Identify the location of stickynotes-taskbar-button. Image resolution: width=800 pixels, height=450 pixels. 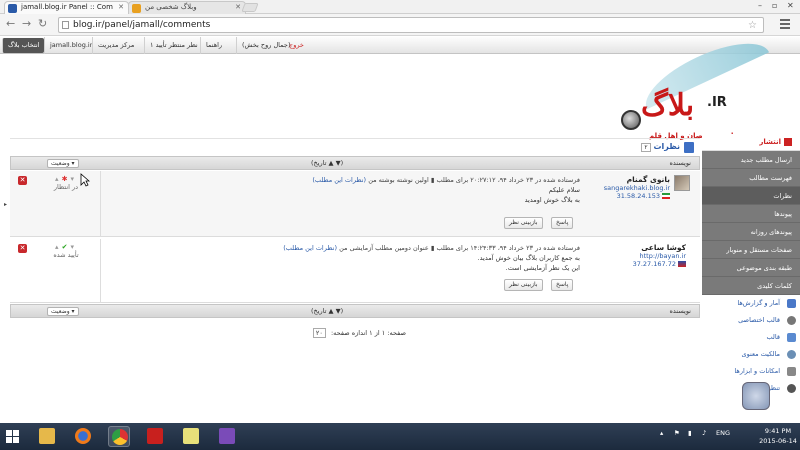
(191, 436).